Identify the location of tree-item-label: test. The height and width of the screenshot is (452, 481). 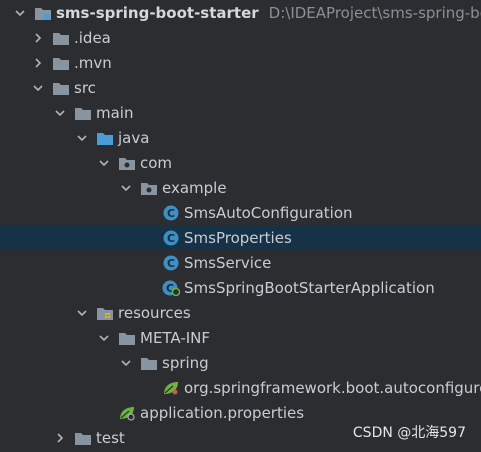
(110, 437).